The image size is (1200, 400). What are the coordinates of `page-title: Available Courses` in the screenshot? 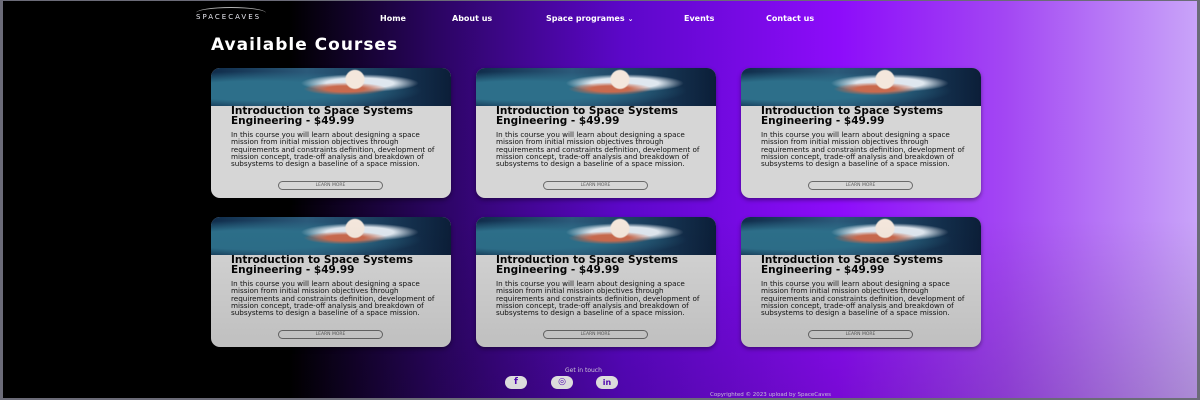 It's located at (305, 45).